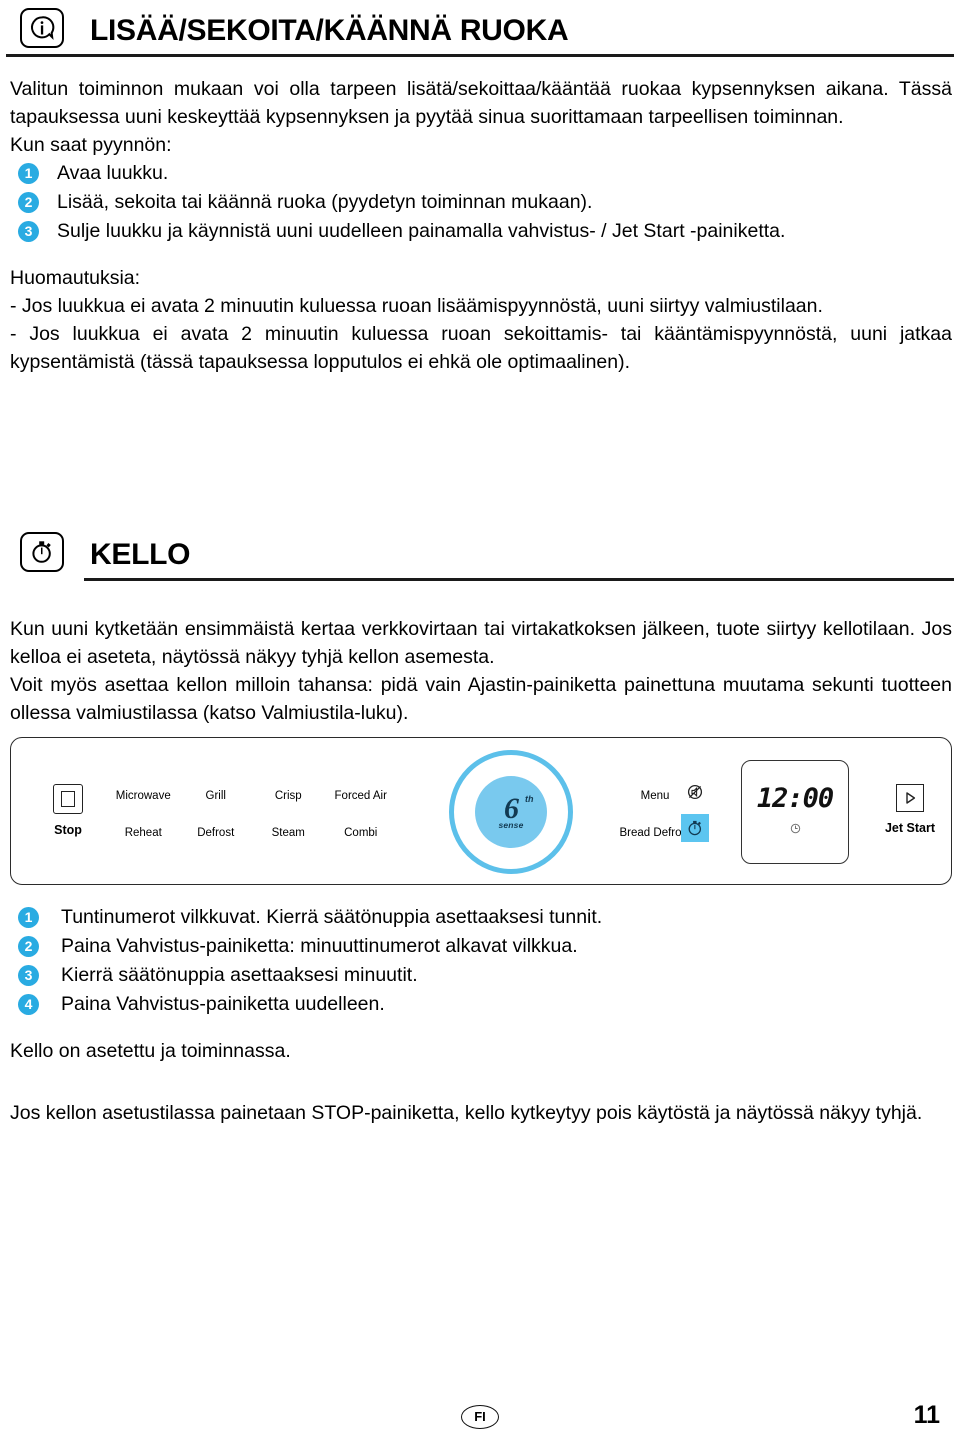  Describe the element at coordinates (143, 796) in the screenshot. I see `function-microwave: Microwave` at that location.